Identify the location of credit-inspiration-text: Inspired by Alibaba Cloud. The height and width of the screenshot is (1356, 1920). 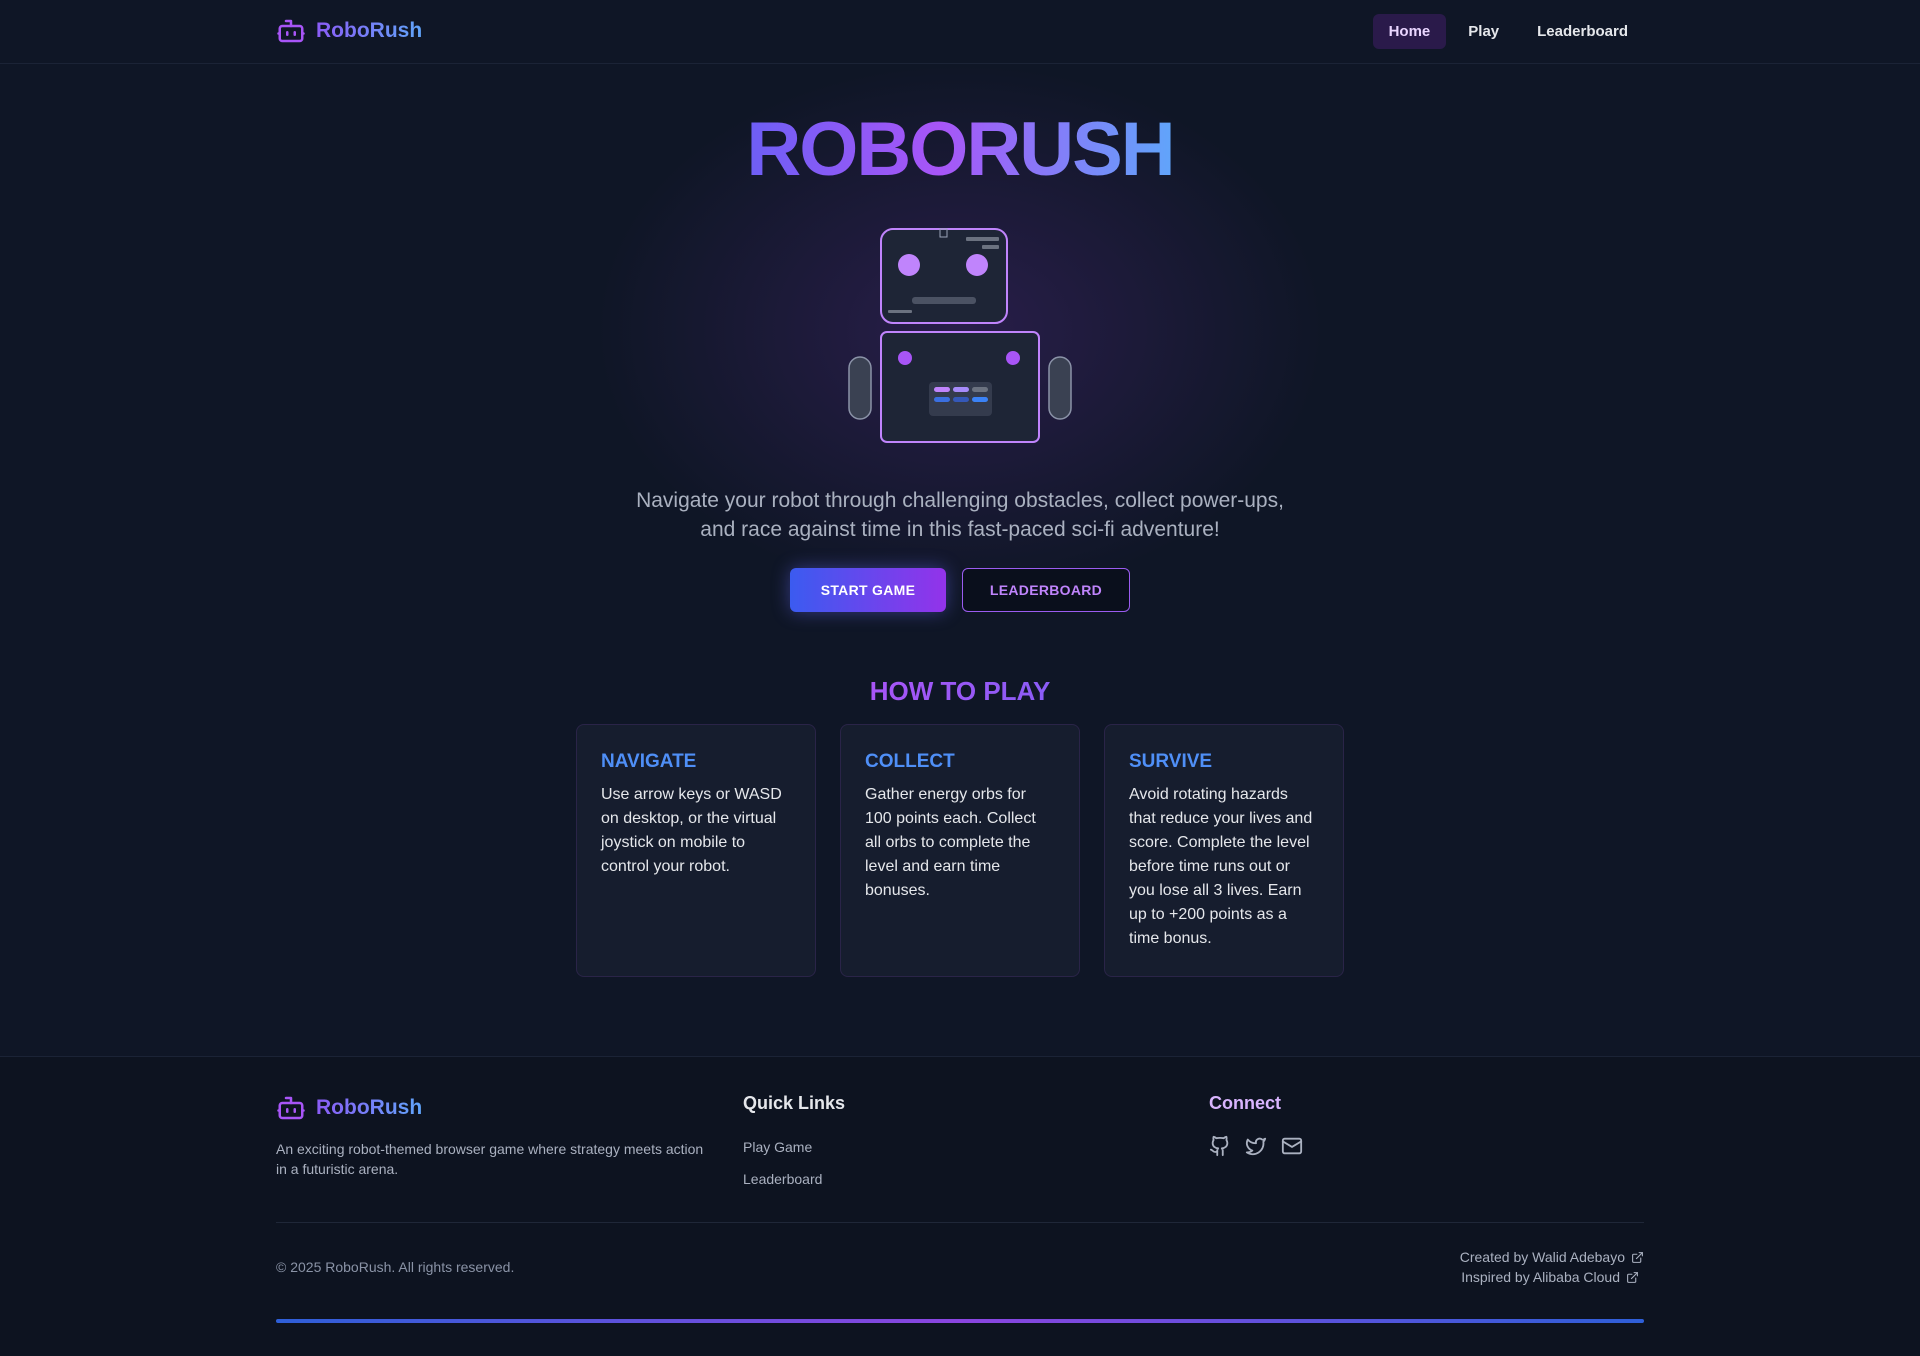
(1540, 1277).